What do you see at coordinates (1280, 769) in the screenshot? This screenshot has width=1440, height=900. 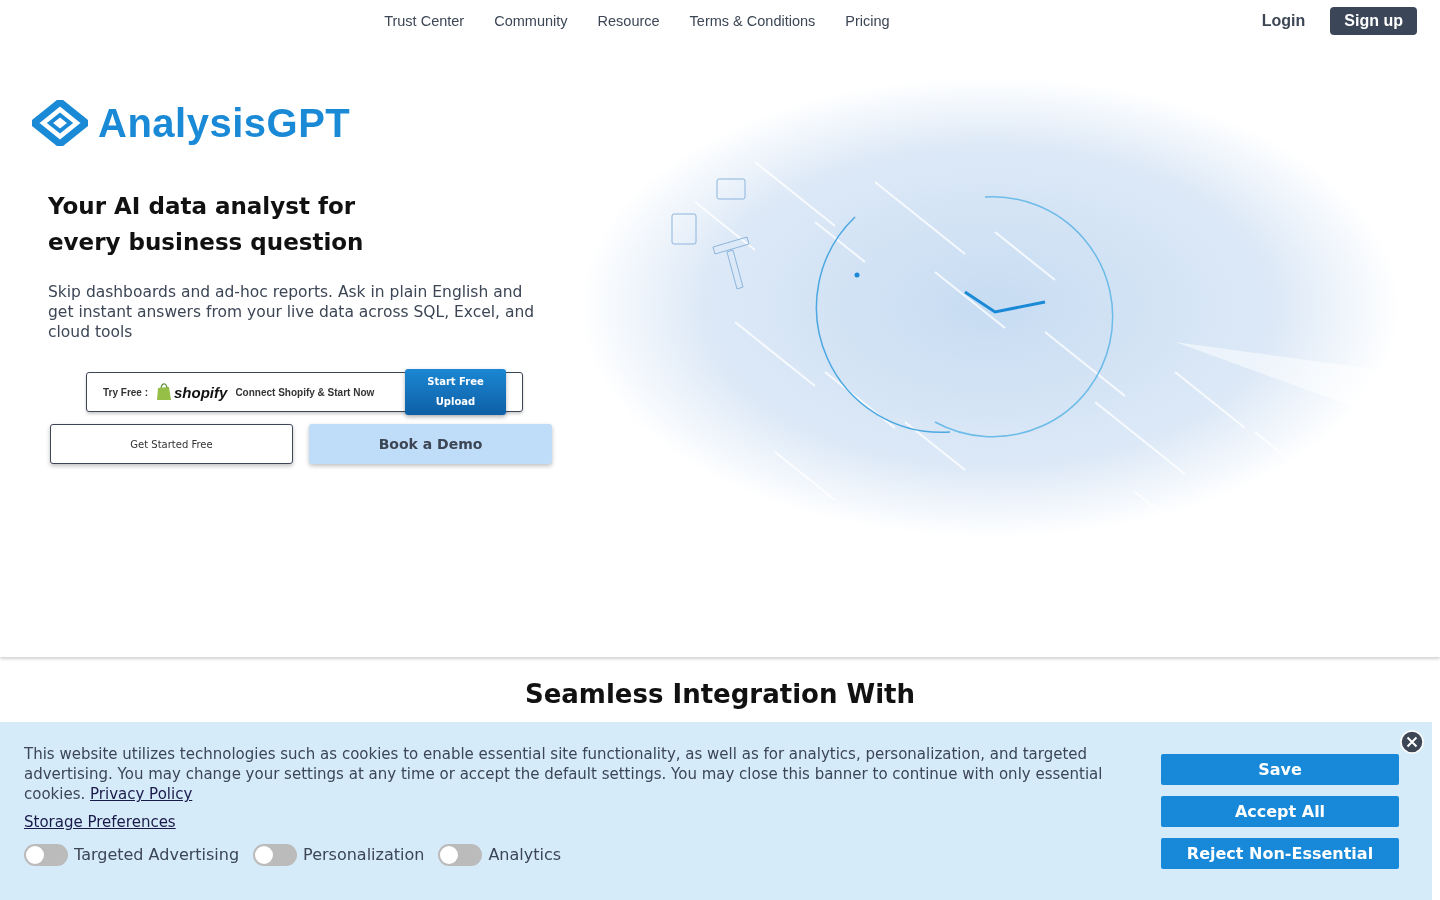 I see `banner-button: Save` at bounding box center [1280, 769].